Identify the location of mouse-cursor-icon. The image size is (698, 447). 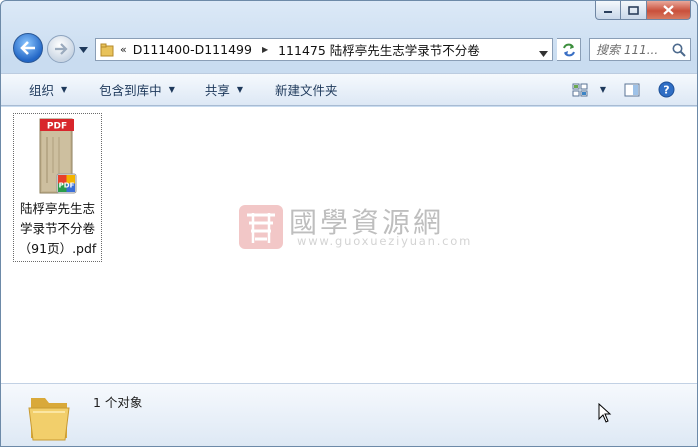
(605, 413).